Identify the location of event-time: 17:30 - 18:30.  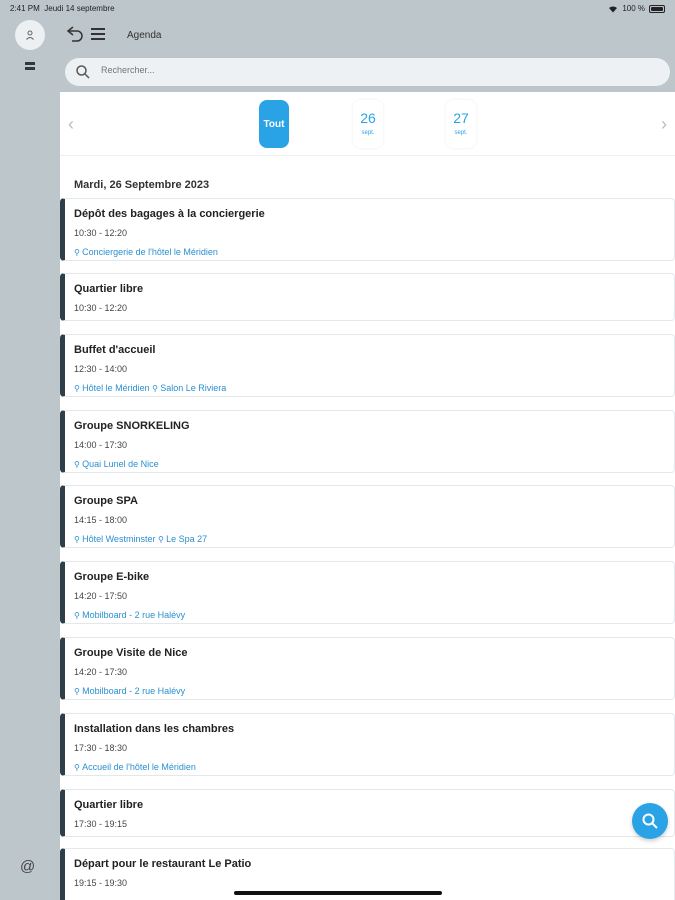
(101, 748).